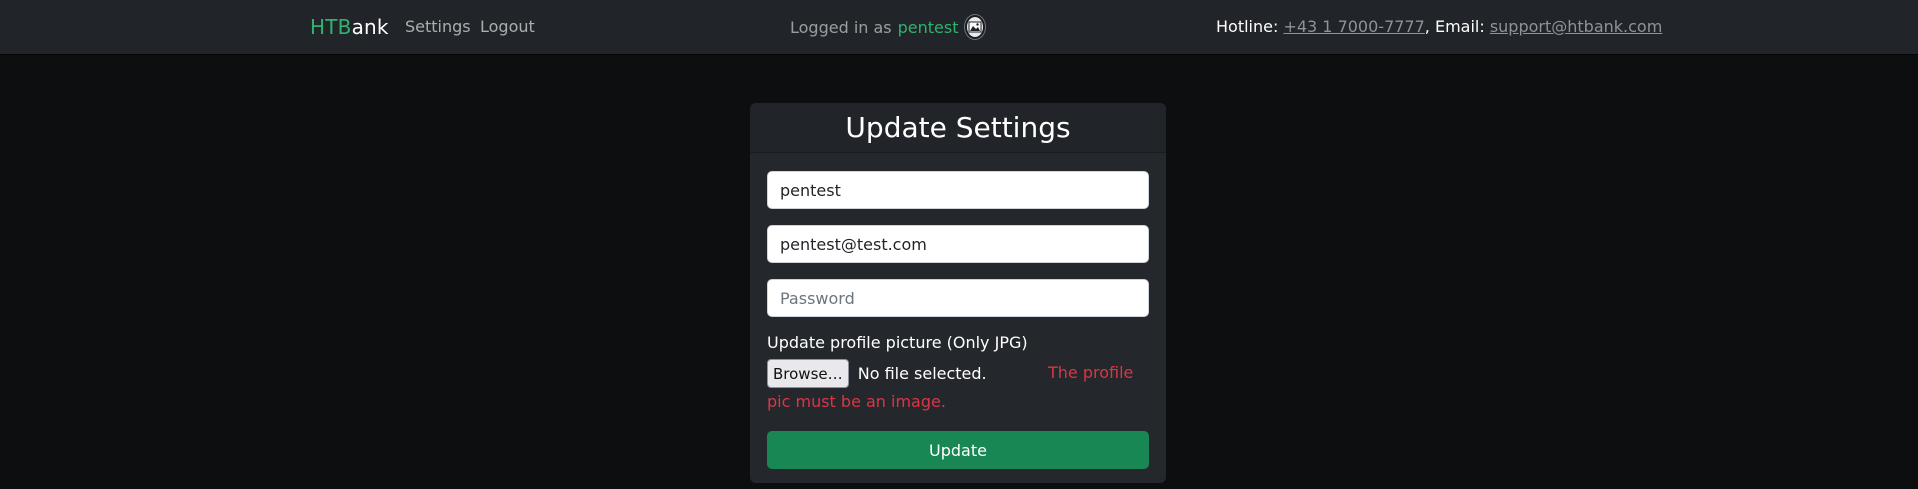 The image size is (1918, 489). What do you see at coordinates (1250, 26) in the screenshot?
I see `hotline-label: Hotline:` at bounding box center [1250, 26].